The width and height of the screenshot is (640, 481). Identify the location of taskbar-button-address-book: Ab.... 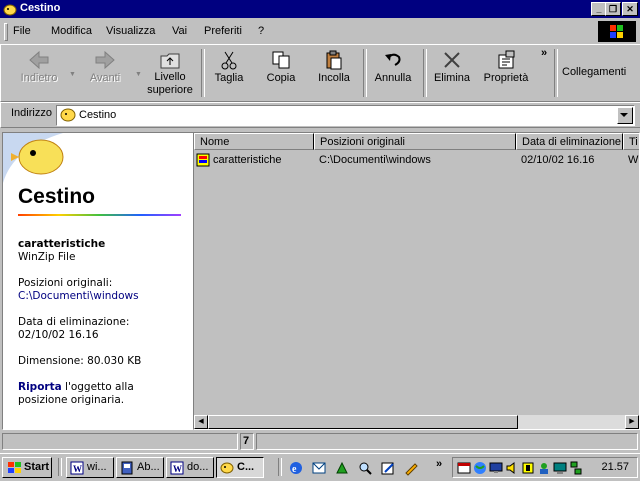
(140, 467).